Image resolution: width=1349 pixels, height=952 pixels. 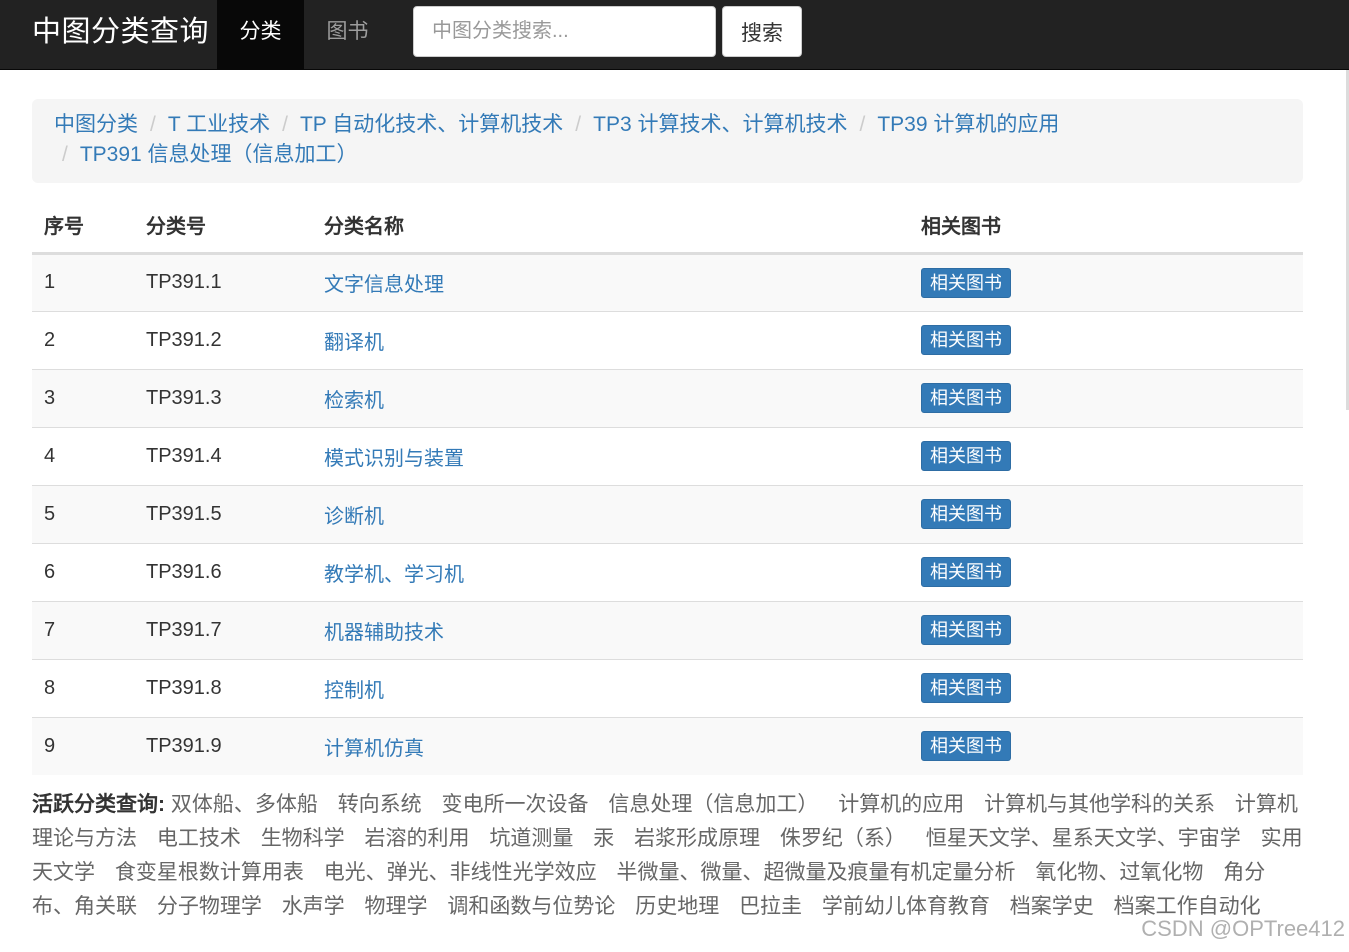 I want to click on breadcrumb-item: TP3 计算技术、计算机技术, so click(x=720, y=124).